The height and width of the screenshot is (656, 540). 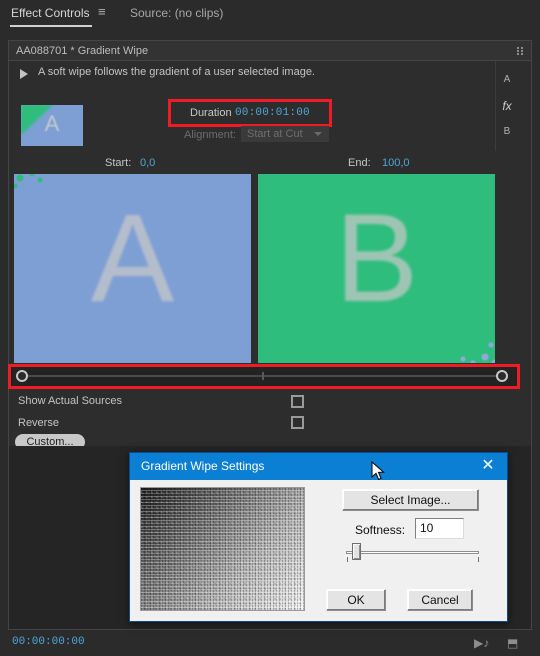 I want to click on mouse-cursor-icon, so click(x=378, y=471).